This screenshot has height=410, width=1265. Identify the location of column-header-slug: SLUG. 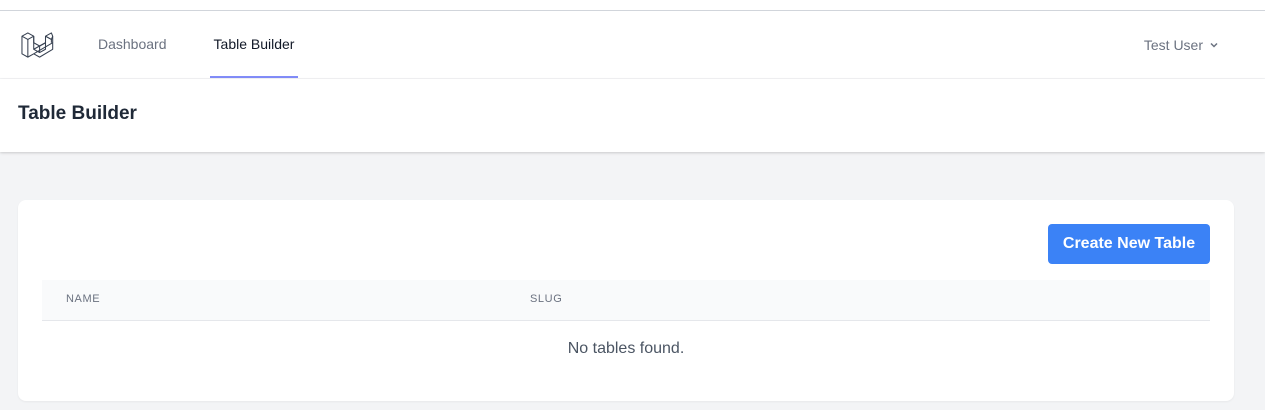
(546, 299).